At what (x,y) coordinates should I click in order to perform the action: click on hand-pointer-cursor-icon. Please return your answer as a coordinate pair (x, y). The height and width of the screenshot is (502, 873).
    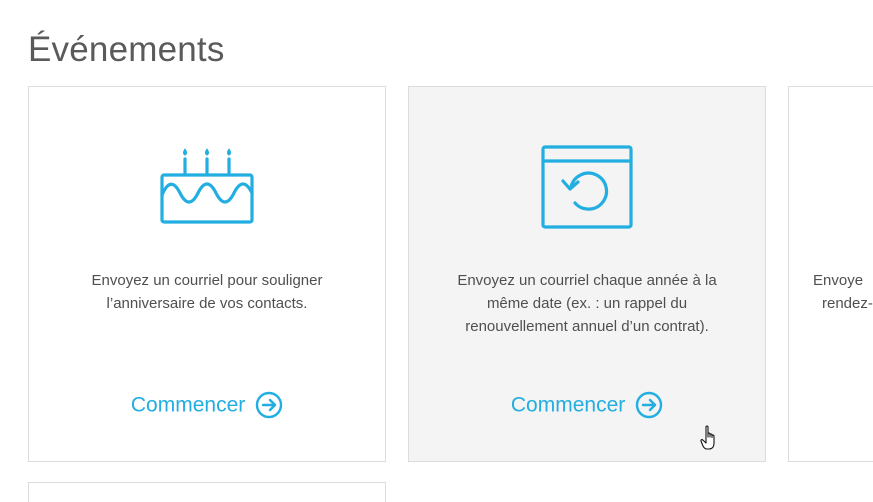
    Looking at the image, I should click on (707, 437).